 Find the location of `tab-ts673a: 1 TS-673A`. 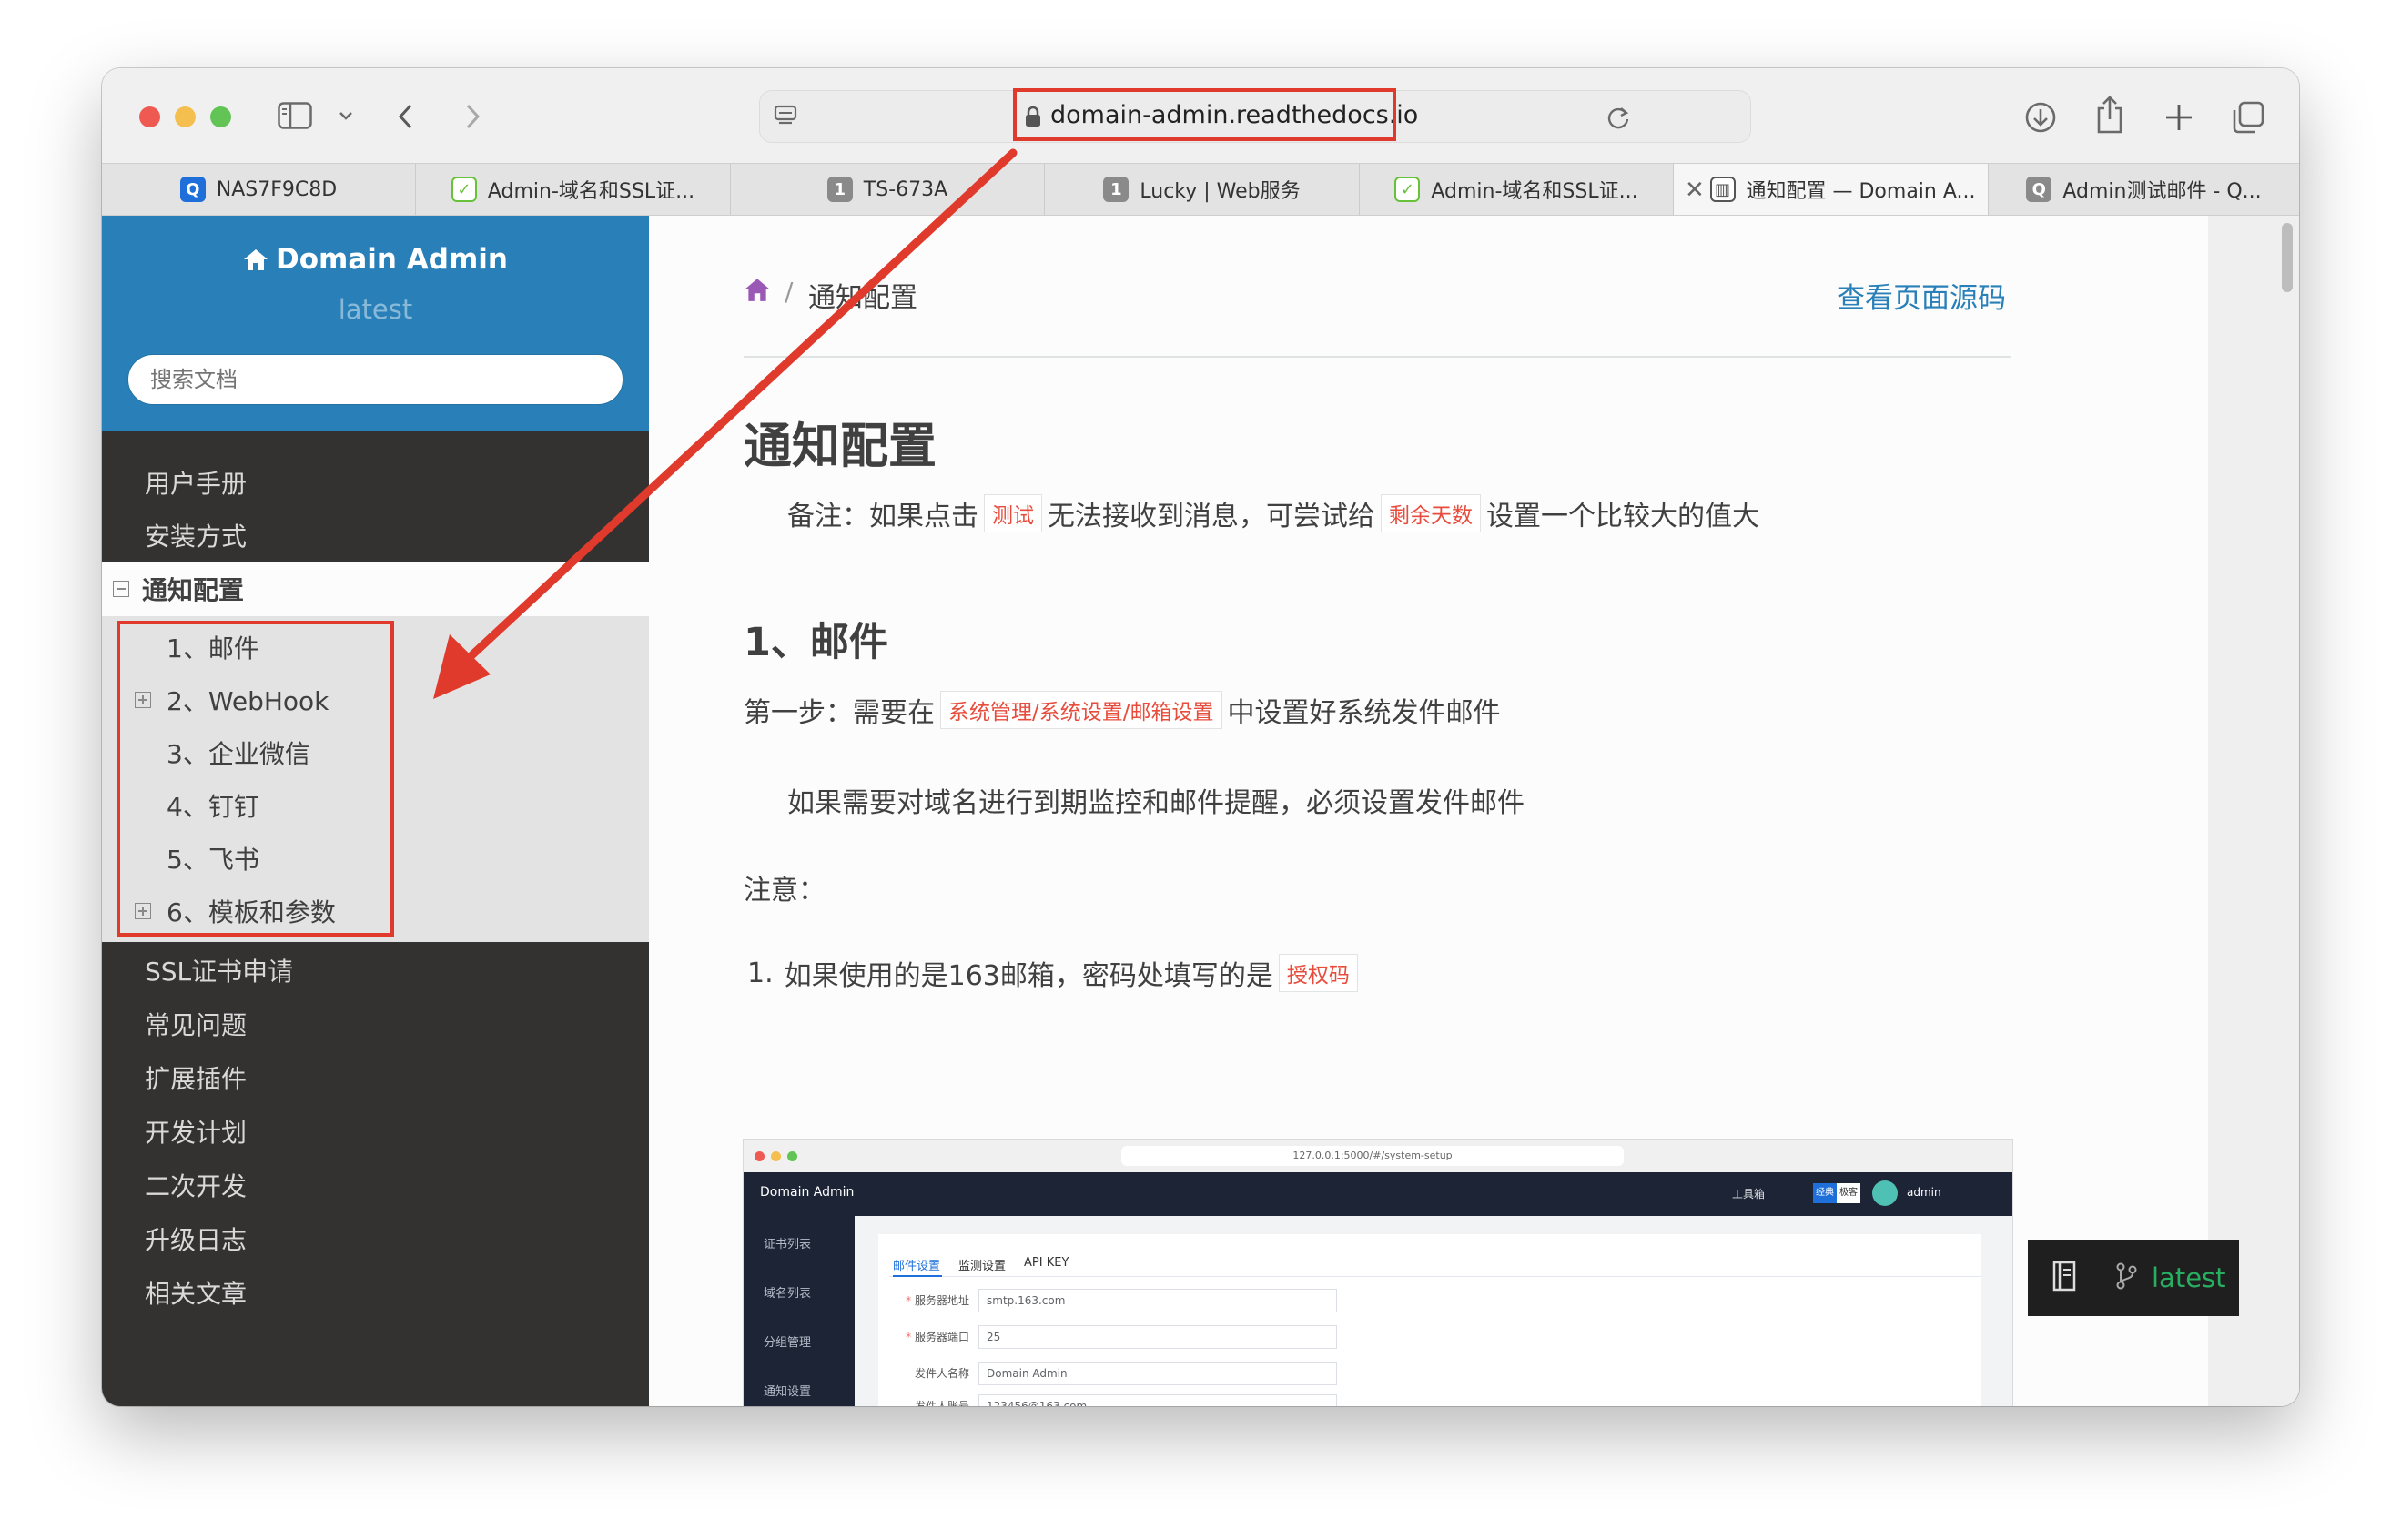

tab-ts673a: 1 TS-673A is located at coordinates (888, 189).